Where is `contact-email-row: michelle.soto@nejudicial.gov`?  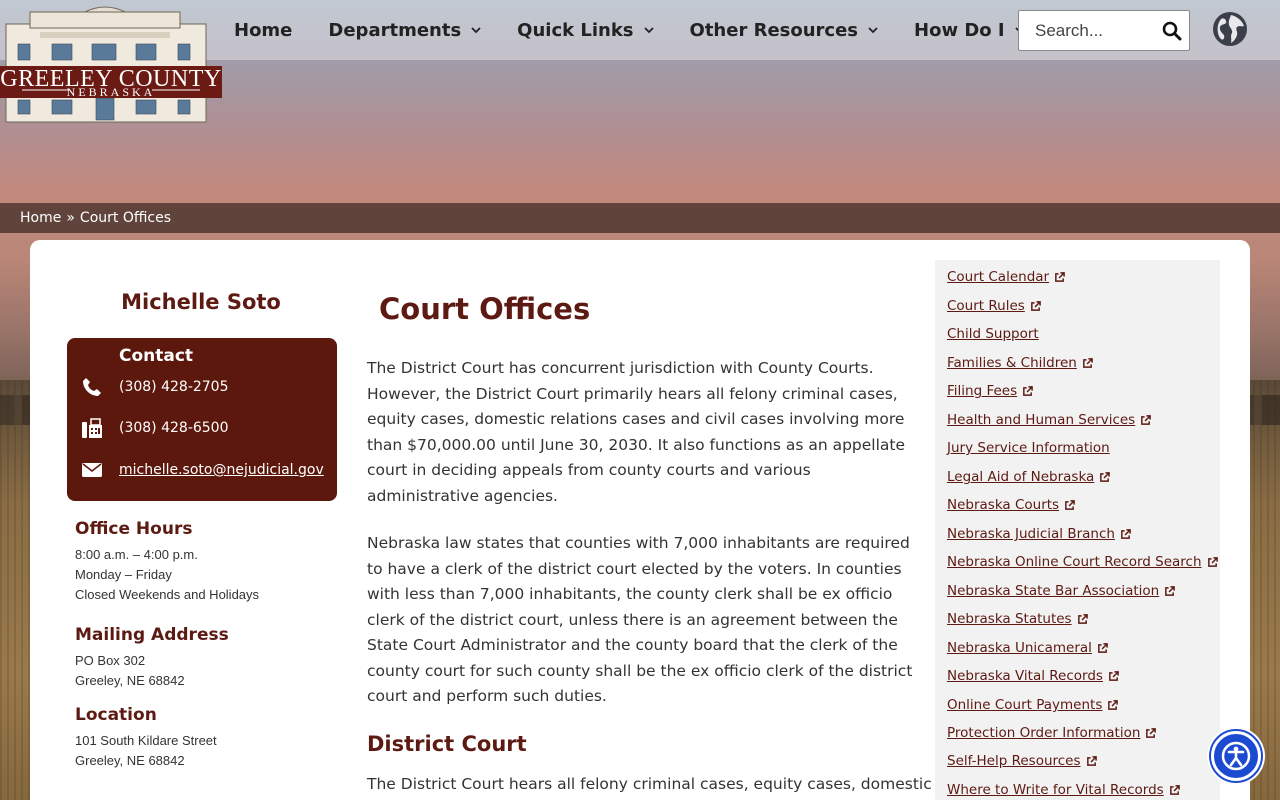 contact-email-row: michelle.soto@nejudicial.gov is located at coordinates (201, 470).